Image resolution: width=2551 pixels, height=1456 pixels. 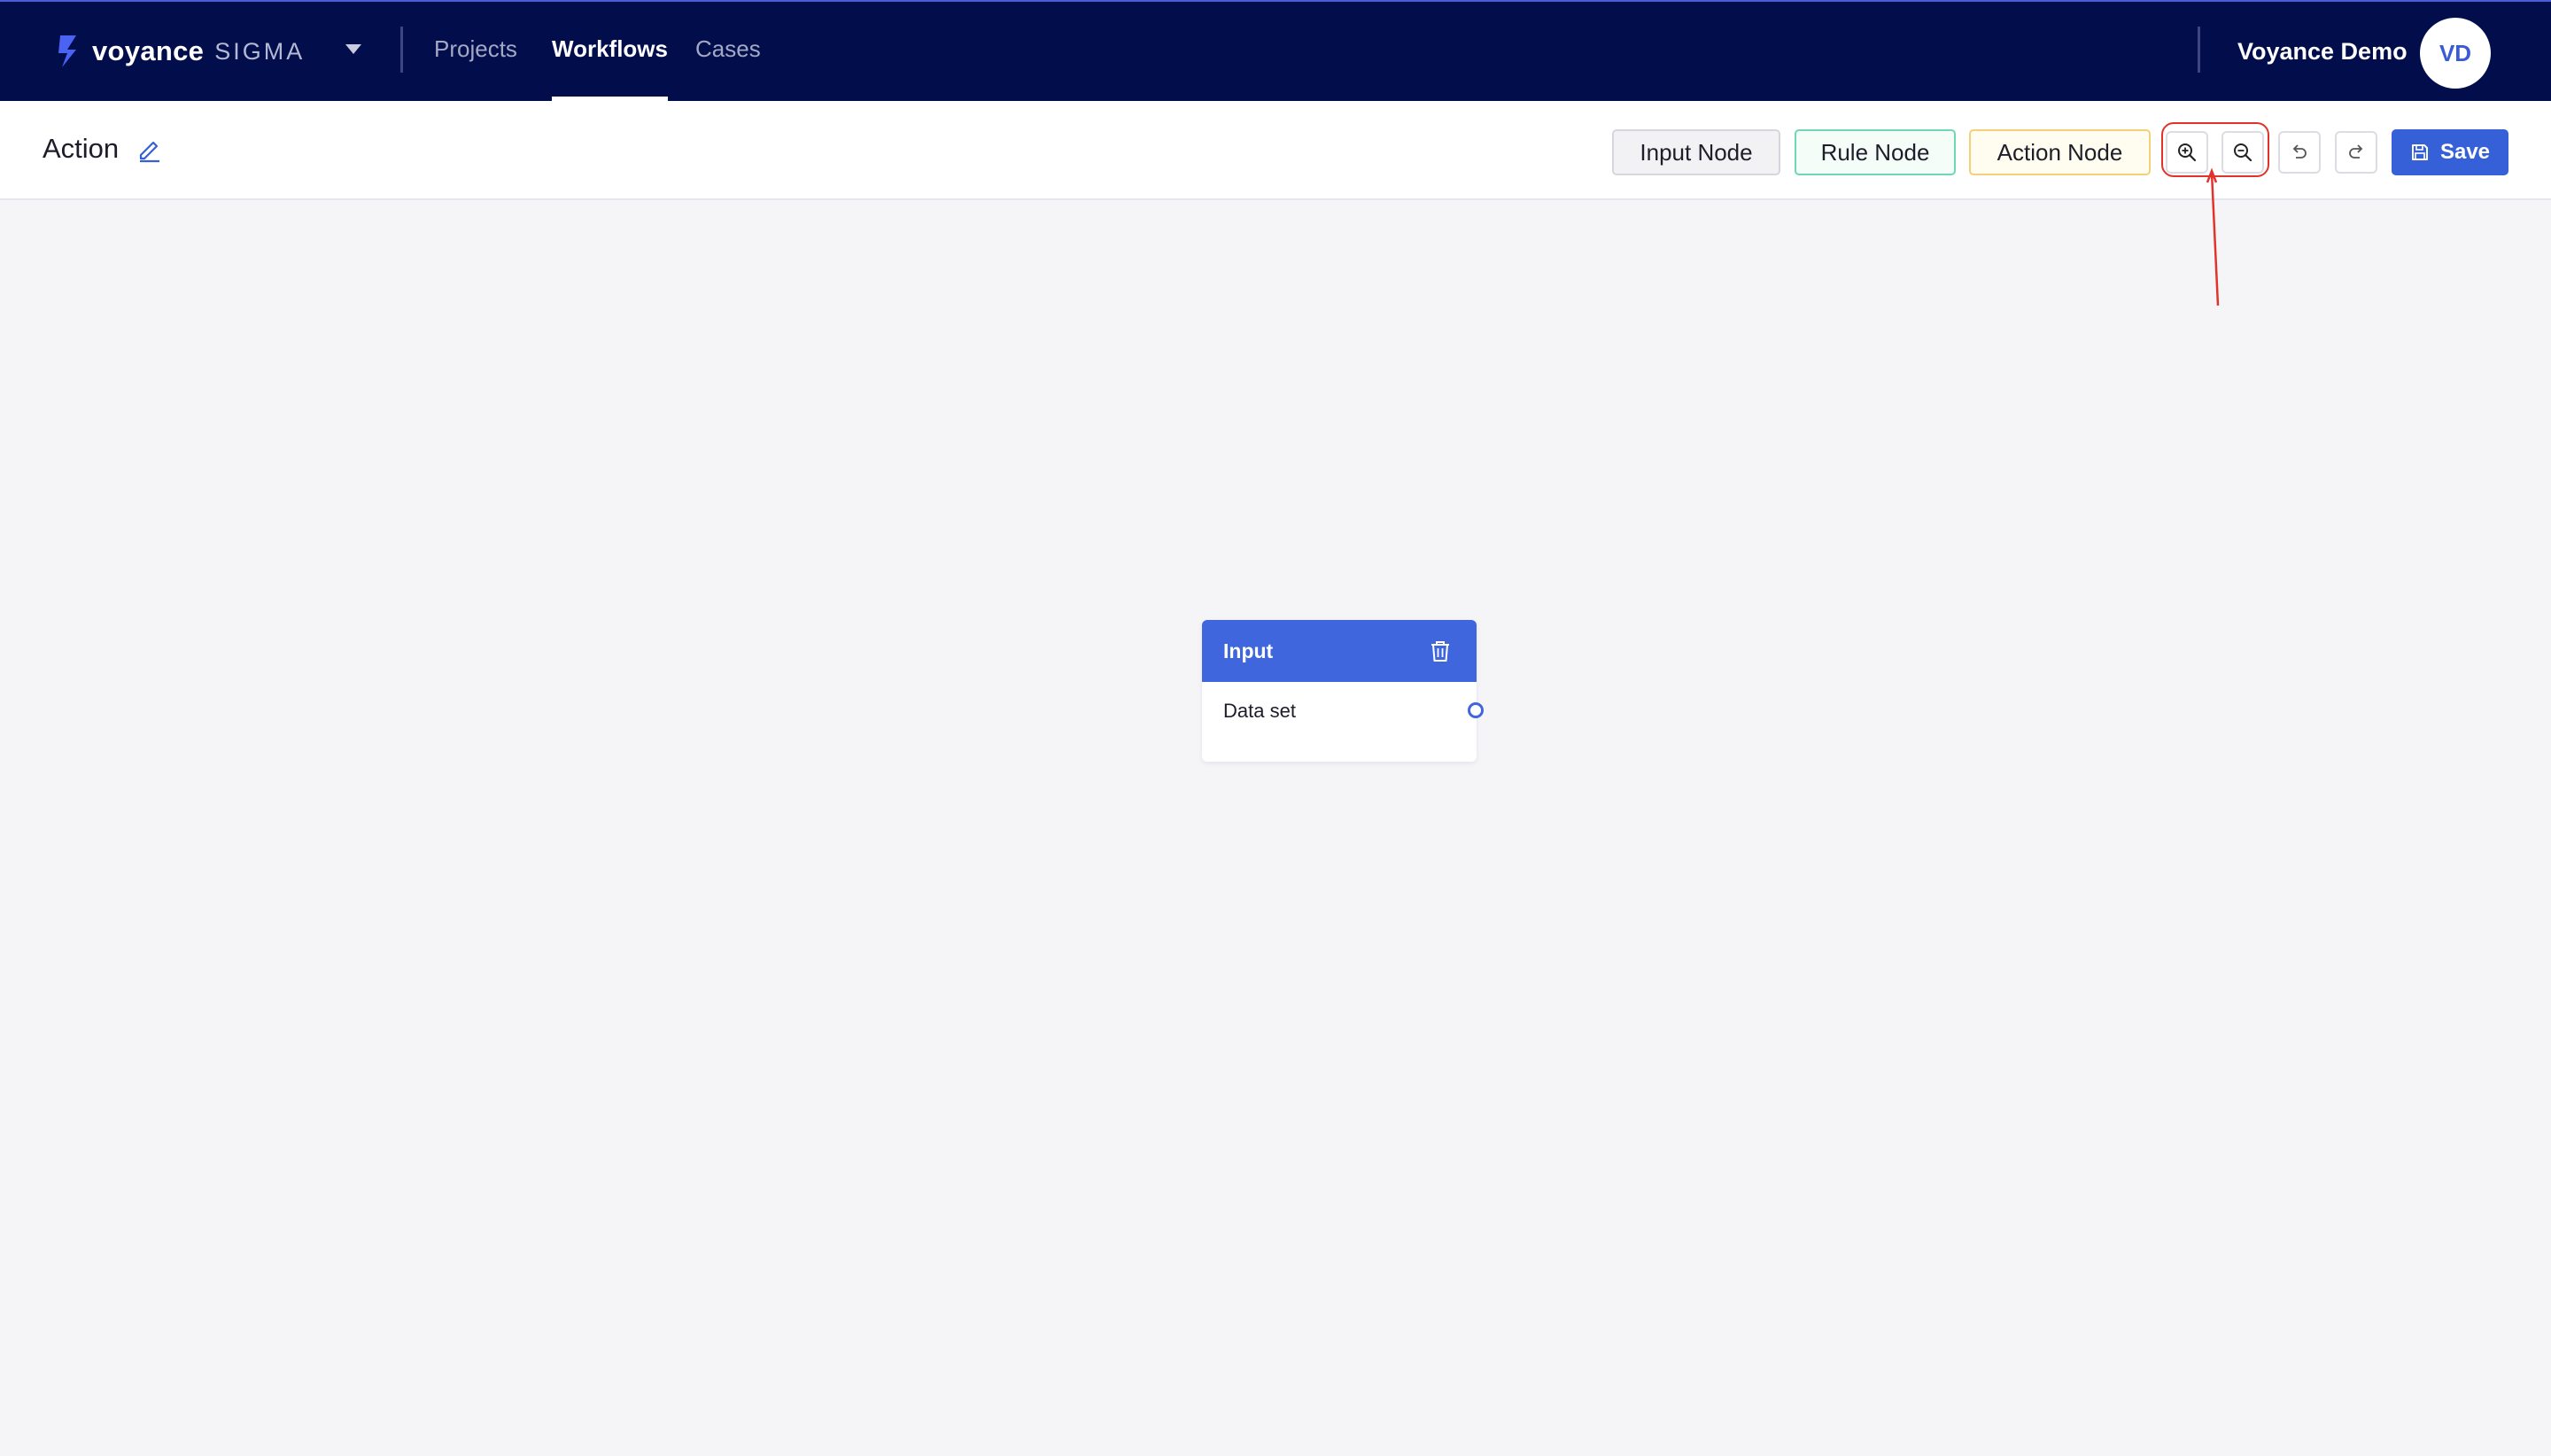 I want to click on nav-workflows: Workflows, so click(x=610, y=49).